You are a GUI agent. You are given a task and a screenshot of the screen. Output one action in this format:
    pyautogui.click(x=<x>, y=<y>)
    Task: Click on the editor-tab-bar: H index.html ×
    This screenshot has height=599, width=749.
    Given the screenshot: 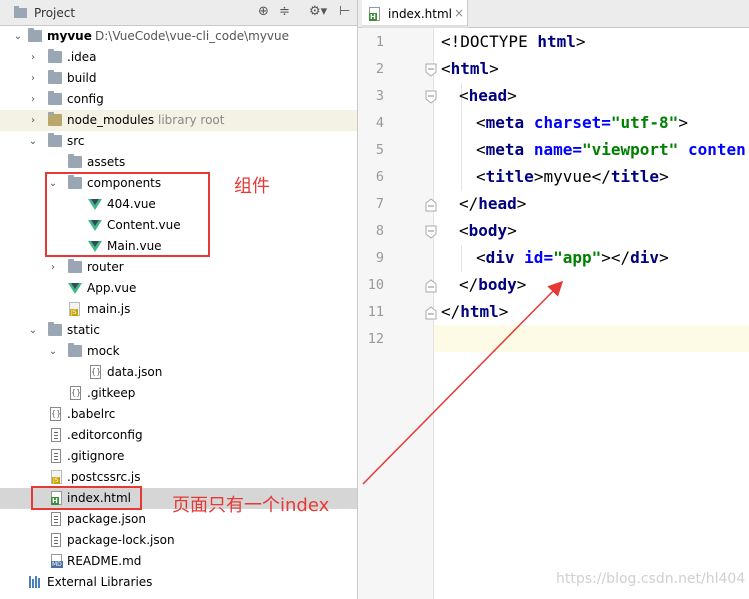 What is the action you would take?
    pyautogui.click(x=553, y=14)
    